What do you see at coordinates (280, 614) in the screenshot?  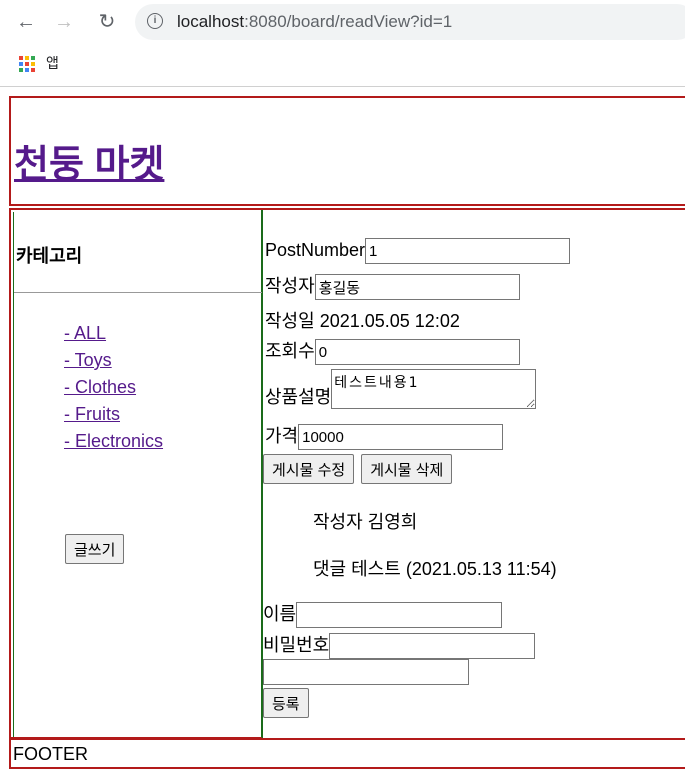 I see `reply-name-label: 이름` at bounding box center [280, 614].